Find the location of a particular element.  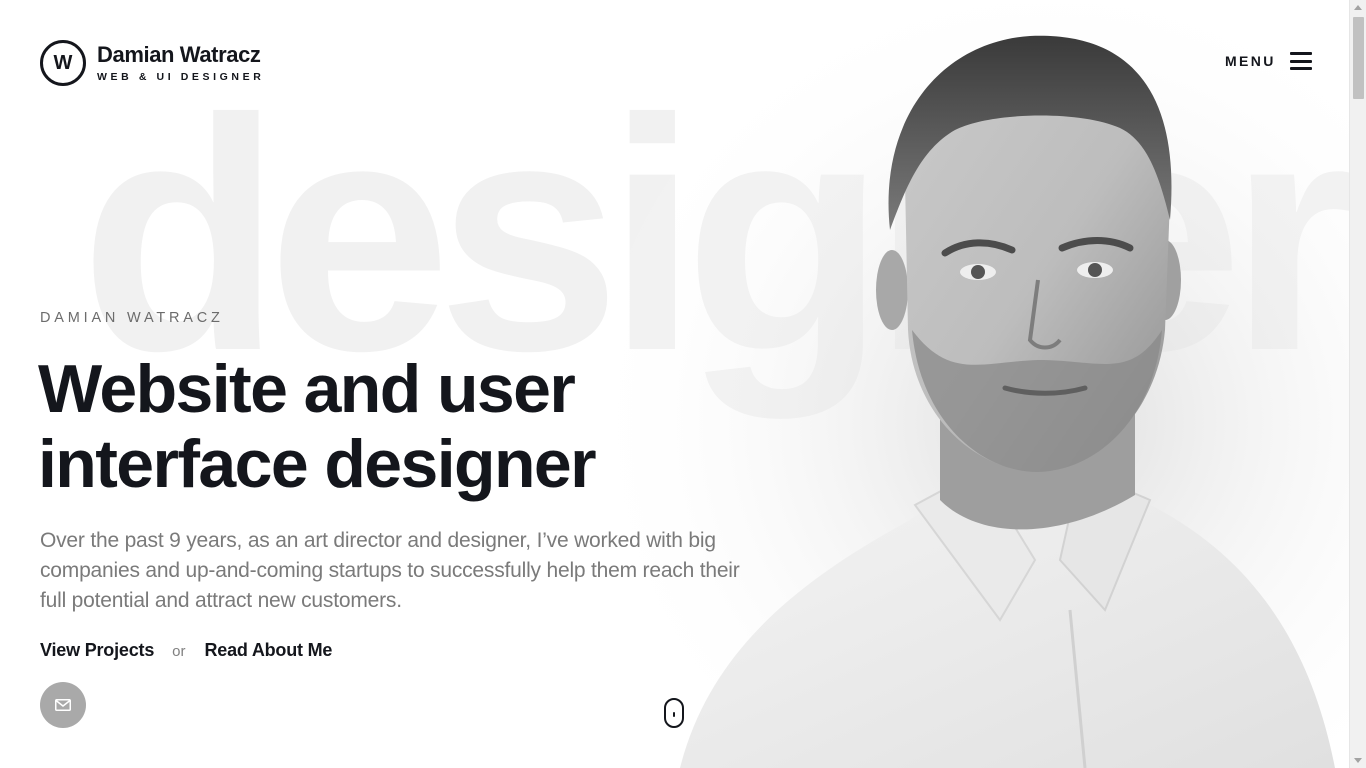

hero-title: Website and user interface designer is located at coordinates (317, 426).